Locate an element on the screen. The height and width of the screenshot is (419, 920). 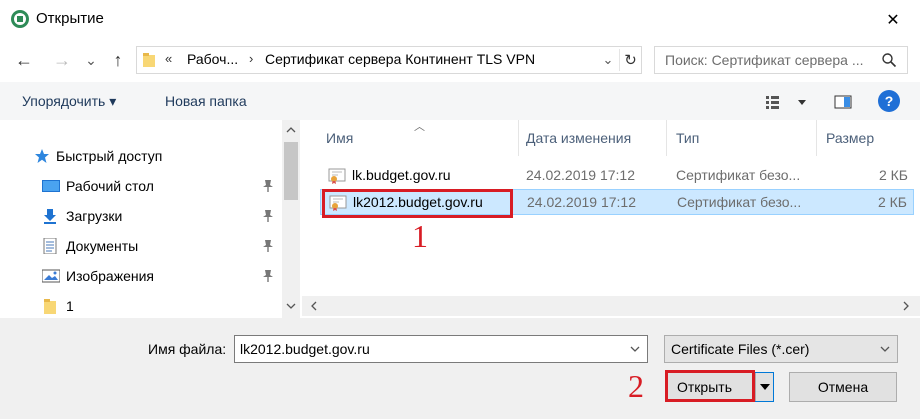
sidebar-item-label: Быстрый доступ is located at coordinates (109, 156).